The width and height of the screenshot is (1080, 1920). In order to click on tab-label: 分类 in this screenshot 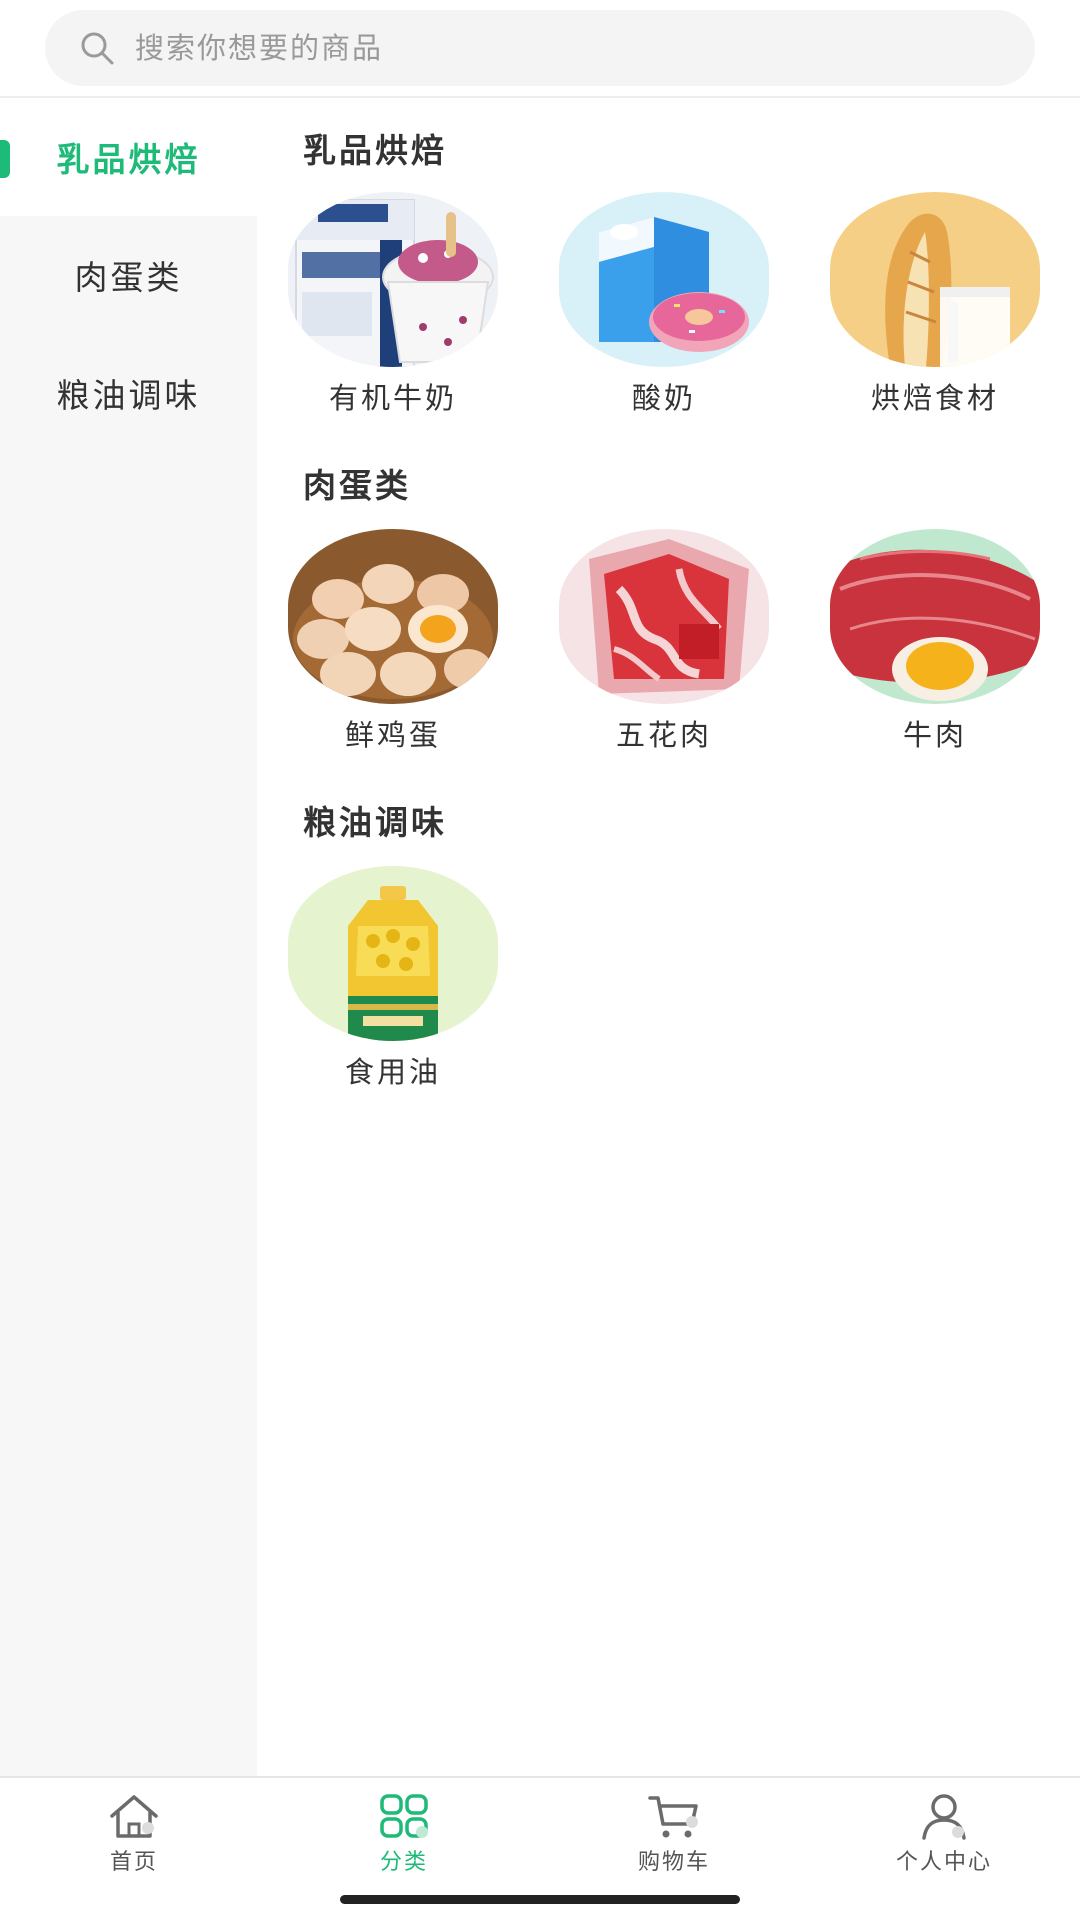, I will do `click(403, 1862)`.